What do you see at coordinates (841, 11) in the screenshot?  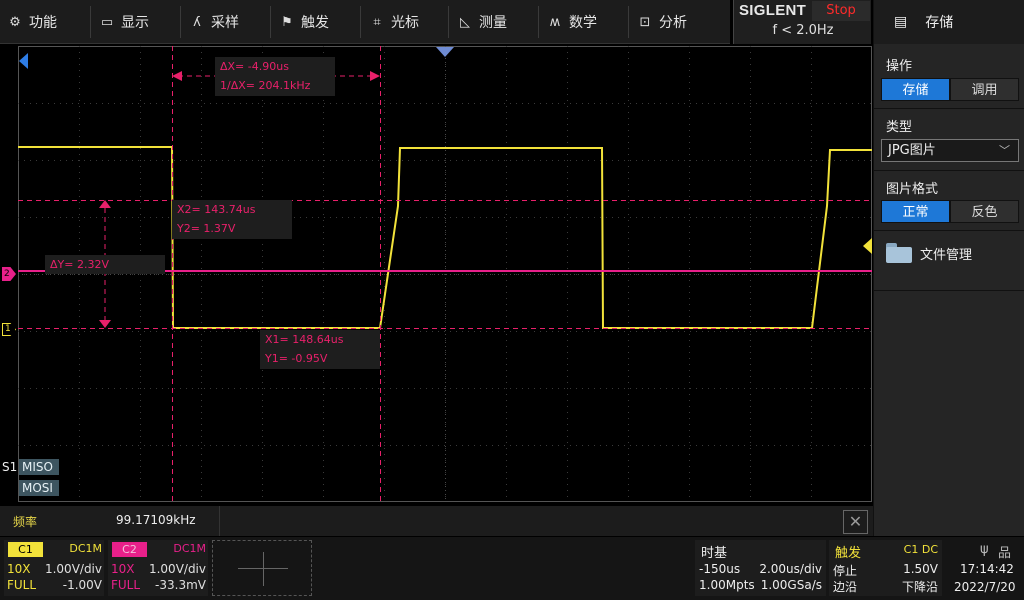 I see `run-stop-status: Stop` at bounding box center [841, 11].